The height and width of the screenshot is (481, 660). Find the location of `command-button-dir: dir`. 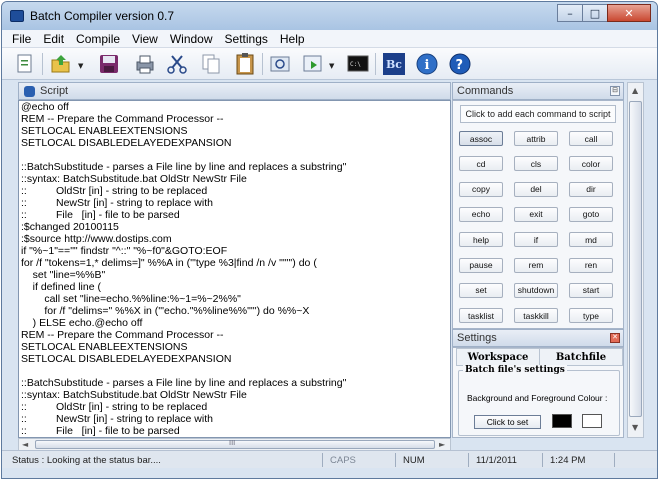

command-button-dir: dir is located at coordinates (591, 189).